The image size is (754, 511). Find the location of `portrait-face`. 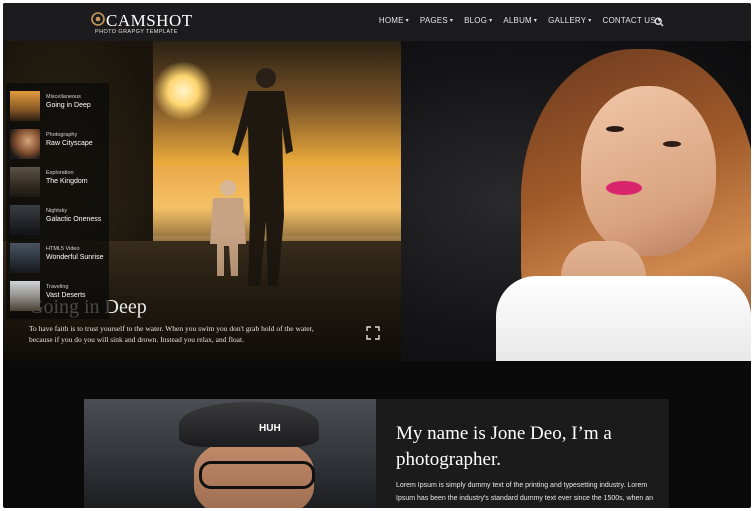

portrait-face is located at coordinates (648, 171).